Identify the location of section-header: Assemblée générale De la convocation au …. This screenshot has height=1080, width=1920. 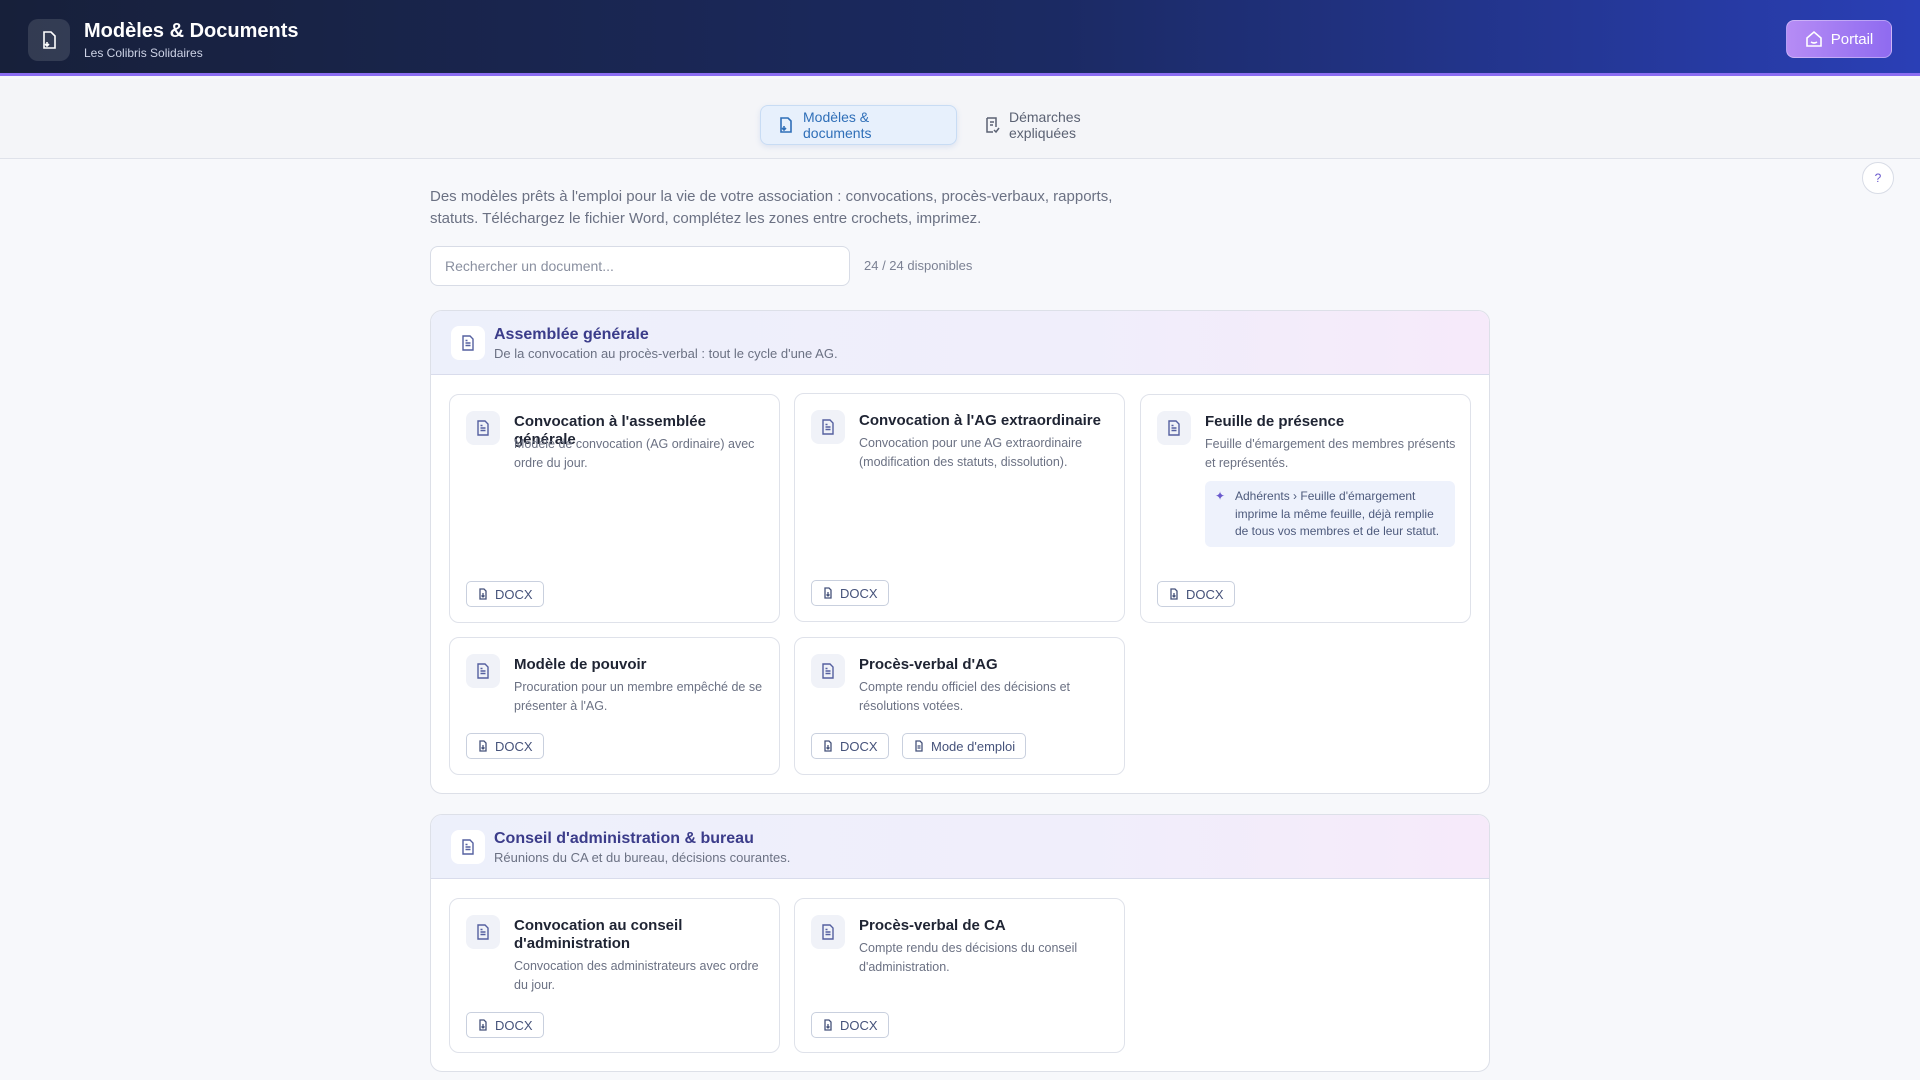
(960, 343).